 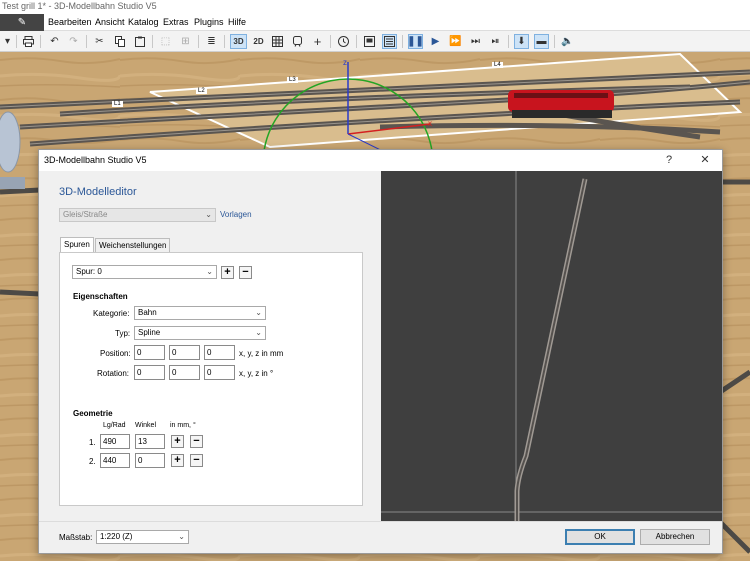 What do you see at coordinates (150, 441) in the screenshot?
I see `geometry-angle-input: 13` at bounding box center [150, 441].